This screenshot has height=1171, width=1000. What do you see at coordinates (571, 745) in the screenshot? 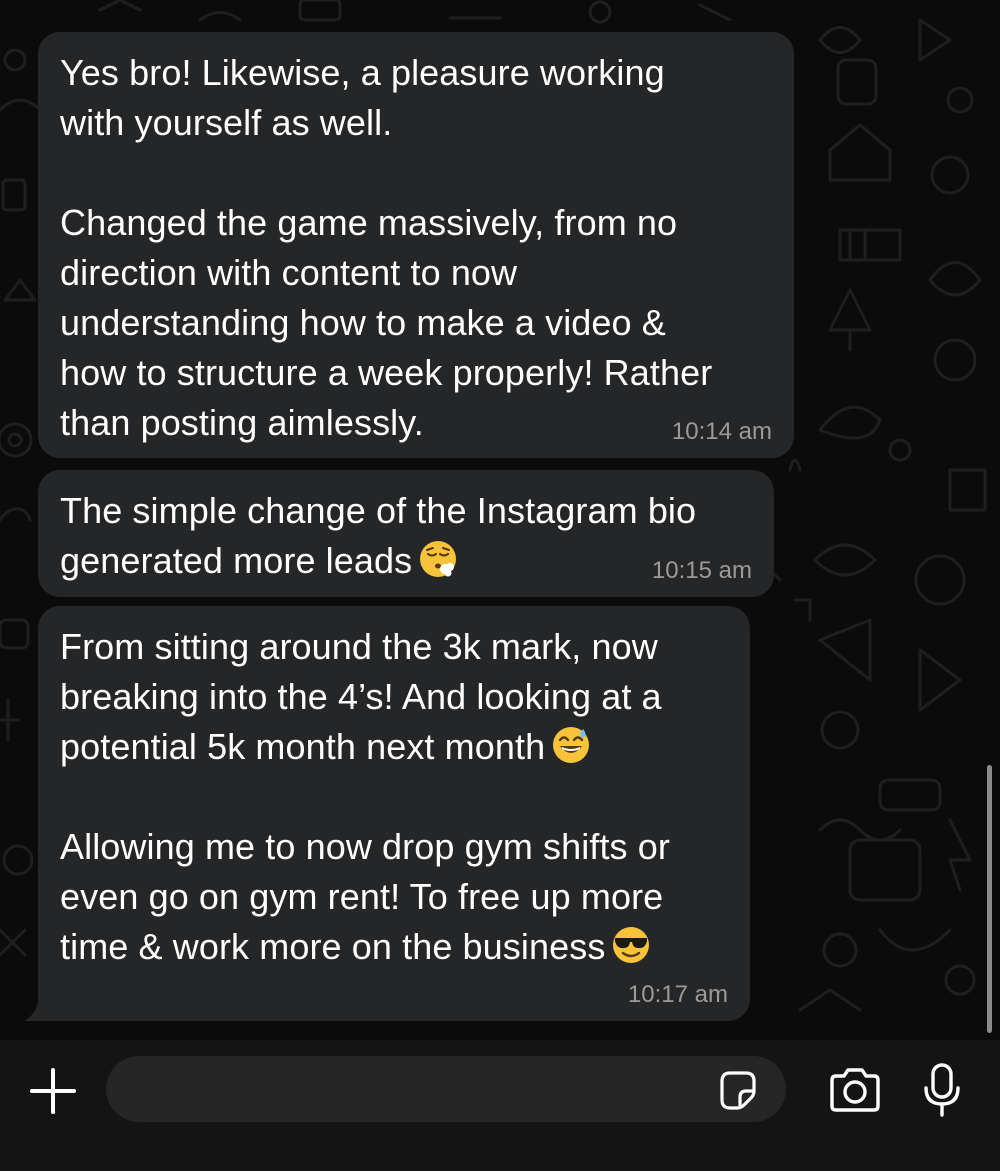
I see `grinning-face-with-sweat-emoji` at bounding box center [571, 745].